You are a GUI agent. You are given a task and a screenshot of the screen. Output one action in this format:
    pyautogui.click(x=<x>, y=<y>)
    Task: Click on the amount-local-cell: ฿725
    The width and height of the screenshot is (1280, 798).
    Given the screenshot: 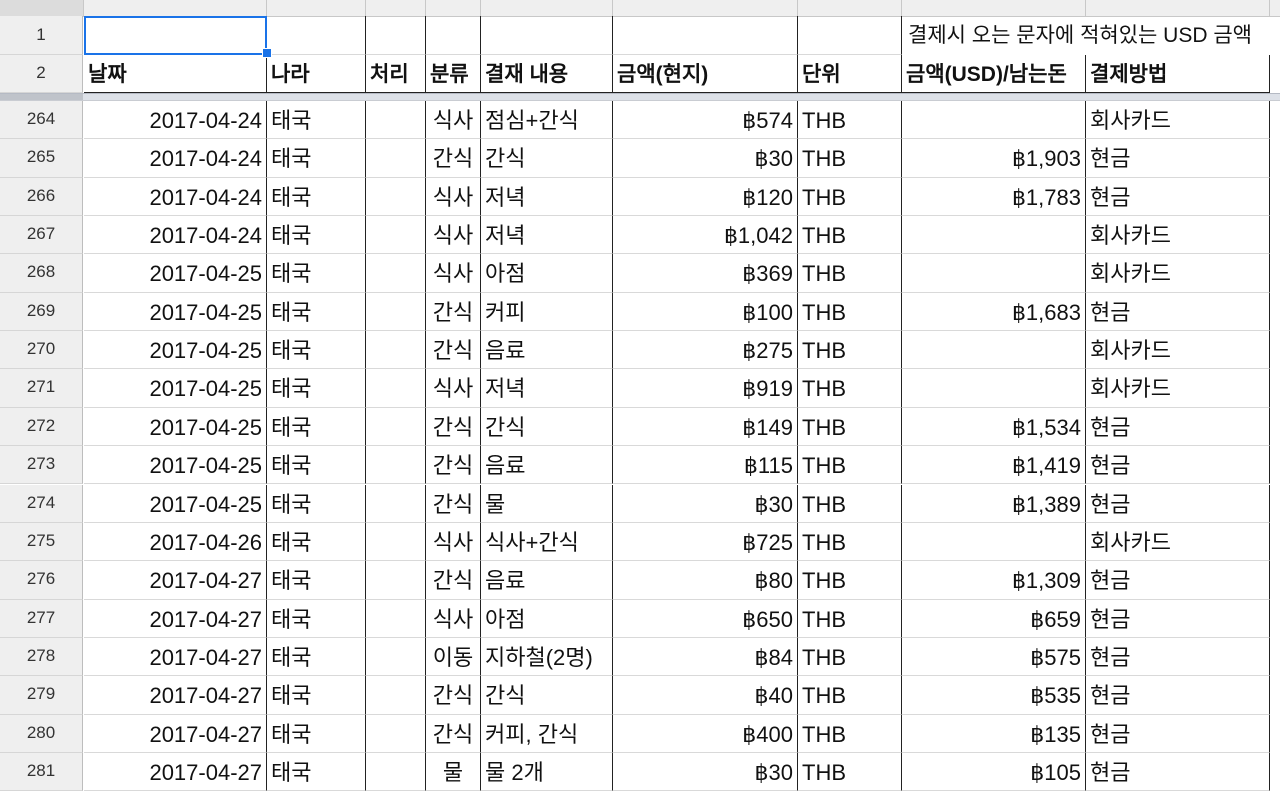 What is the action you would take?
    pyautogui.click(x=705, y=542)
    